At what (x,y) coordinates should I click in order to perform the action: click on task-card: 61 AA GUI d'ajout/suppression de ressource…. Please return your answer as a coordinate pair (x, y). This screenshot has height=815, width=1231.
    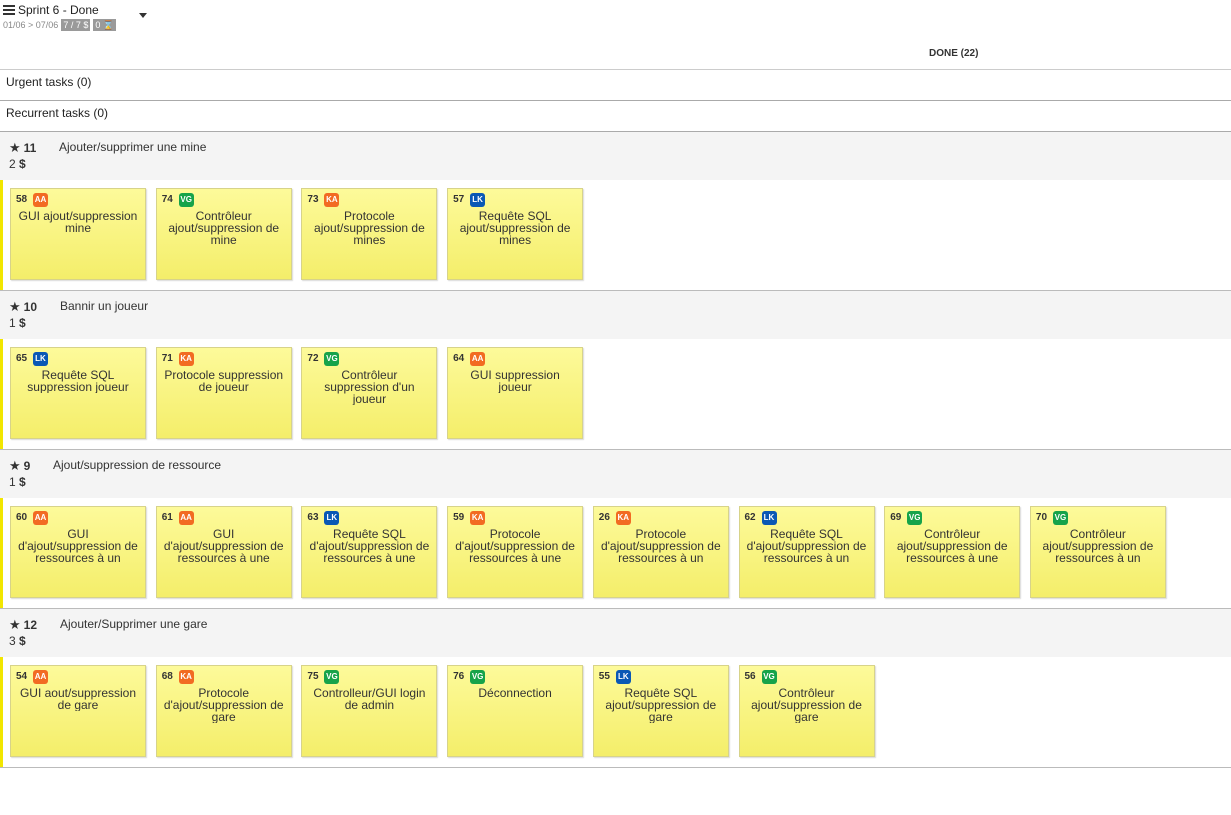
    Looking at the image, I should click on (223, 552).